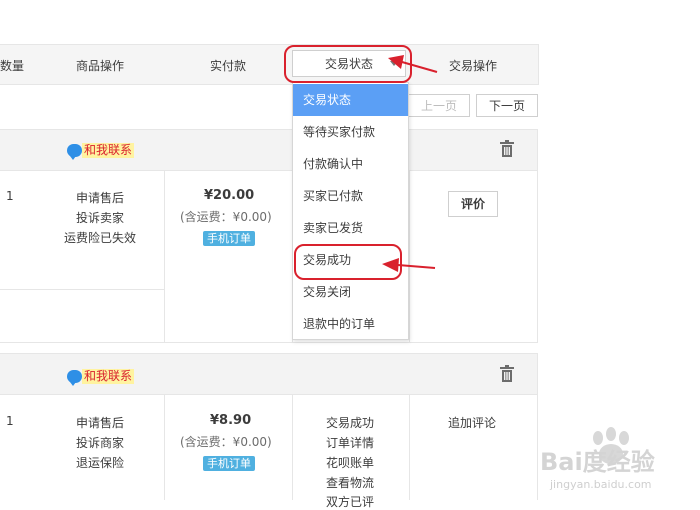 This screenshot has height=510, width=700. Describe the element at coordinates (601, 484) in the screenshot. I see `watermark-url: jingyan.baidu.com` at that location.